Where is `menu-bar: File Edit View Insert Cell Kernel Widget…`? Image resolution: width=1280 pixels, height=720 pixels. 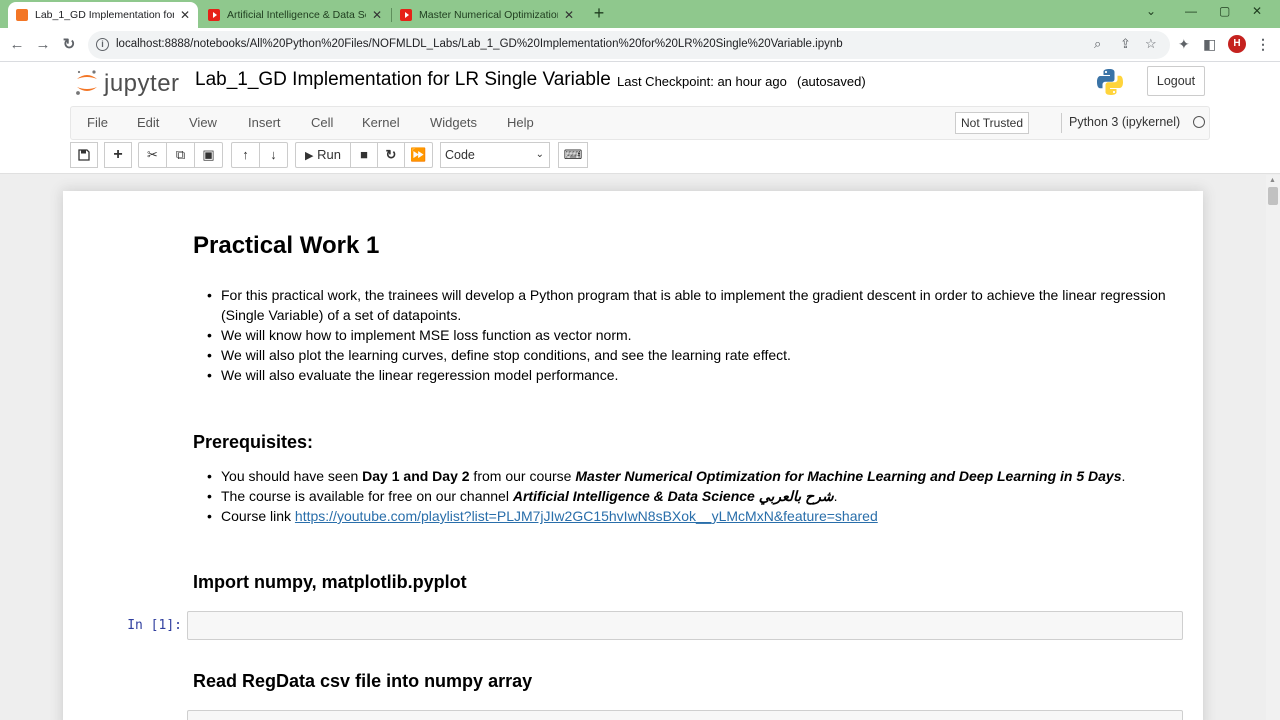
menu-bar: File Edit View Insert Cell Kernel Widget… is located at coordinates (640, 123).